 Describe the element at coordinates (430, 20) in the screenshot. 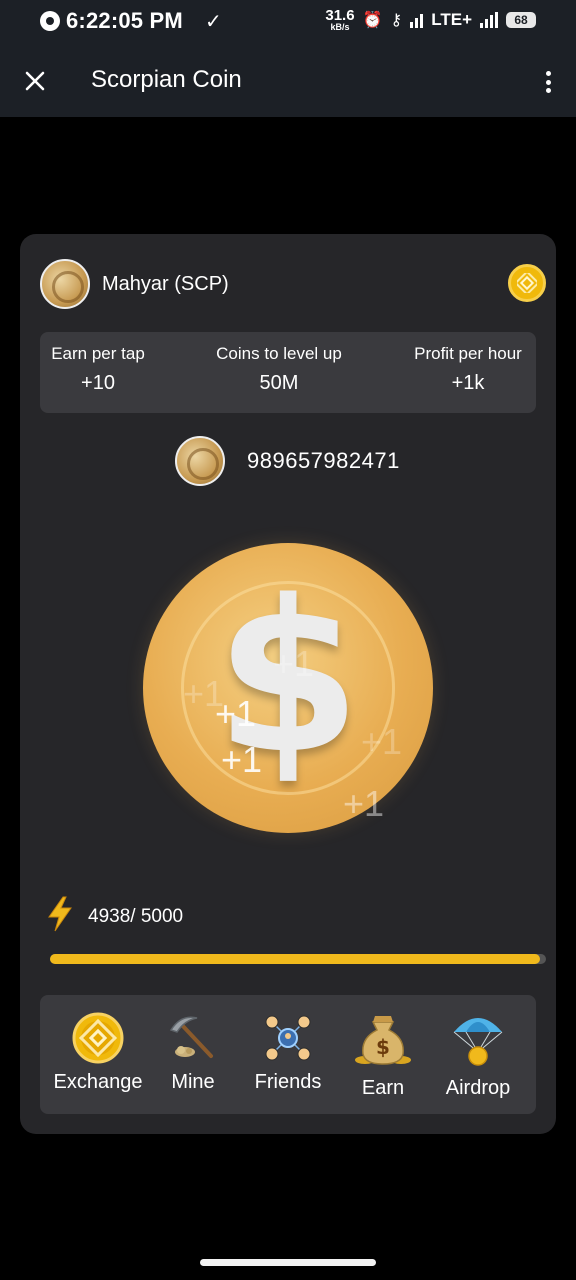

I see `status-right: 31.6 kB/s ⏰ ⚷ LTE+ 68` at that location.